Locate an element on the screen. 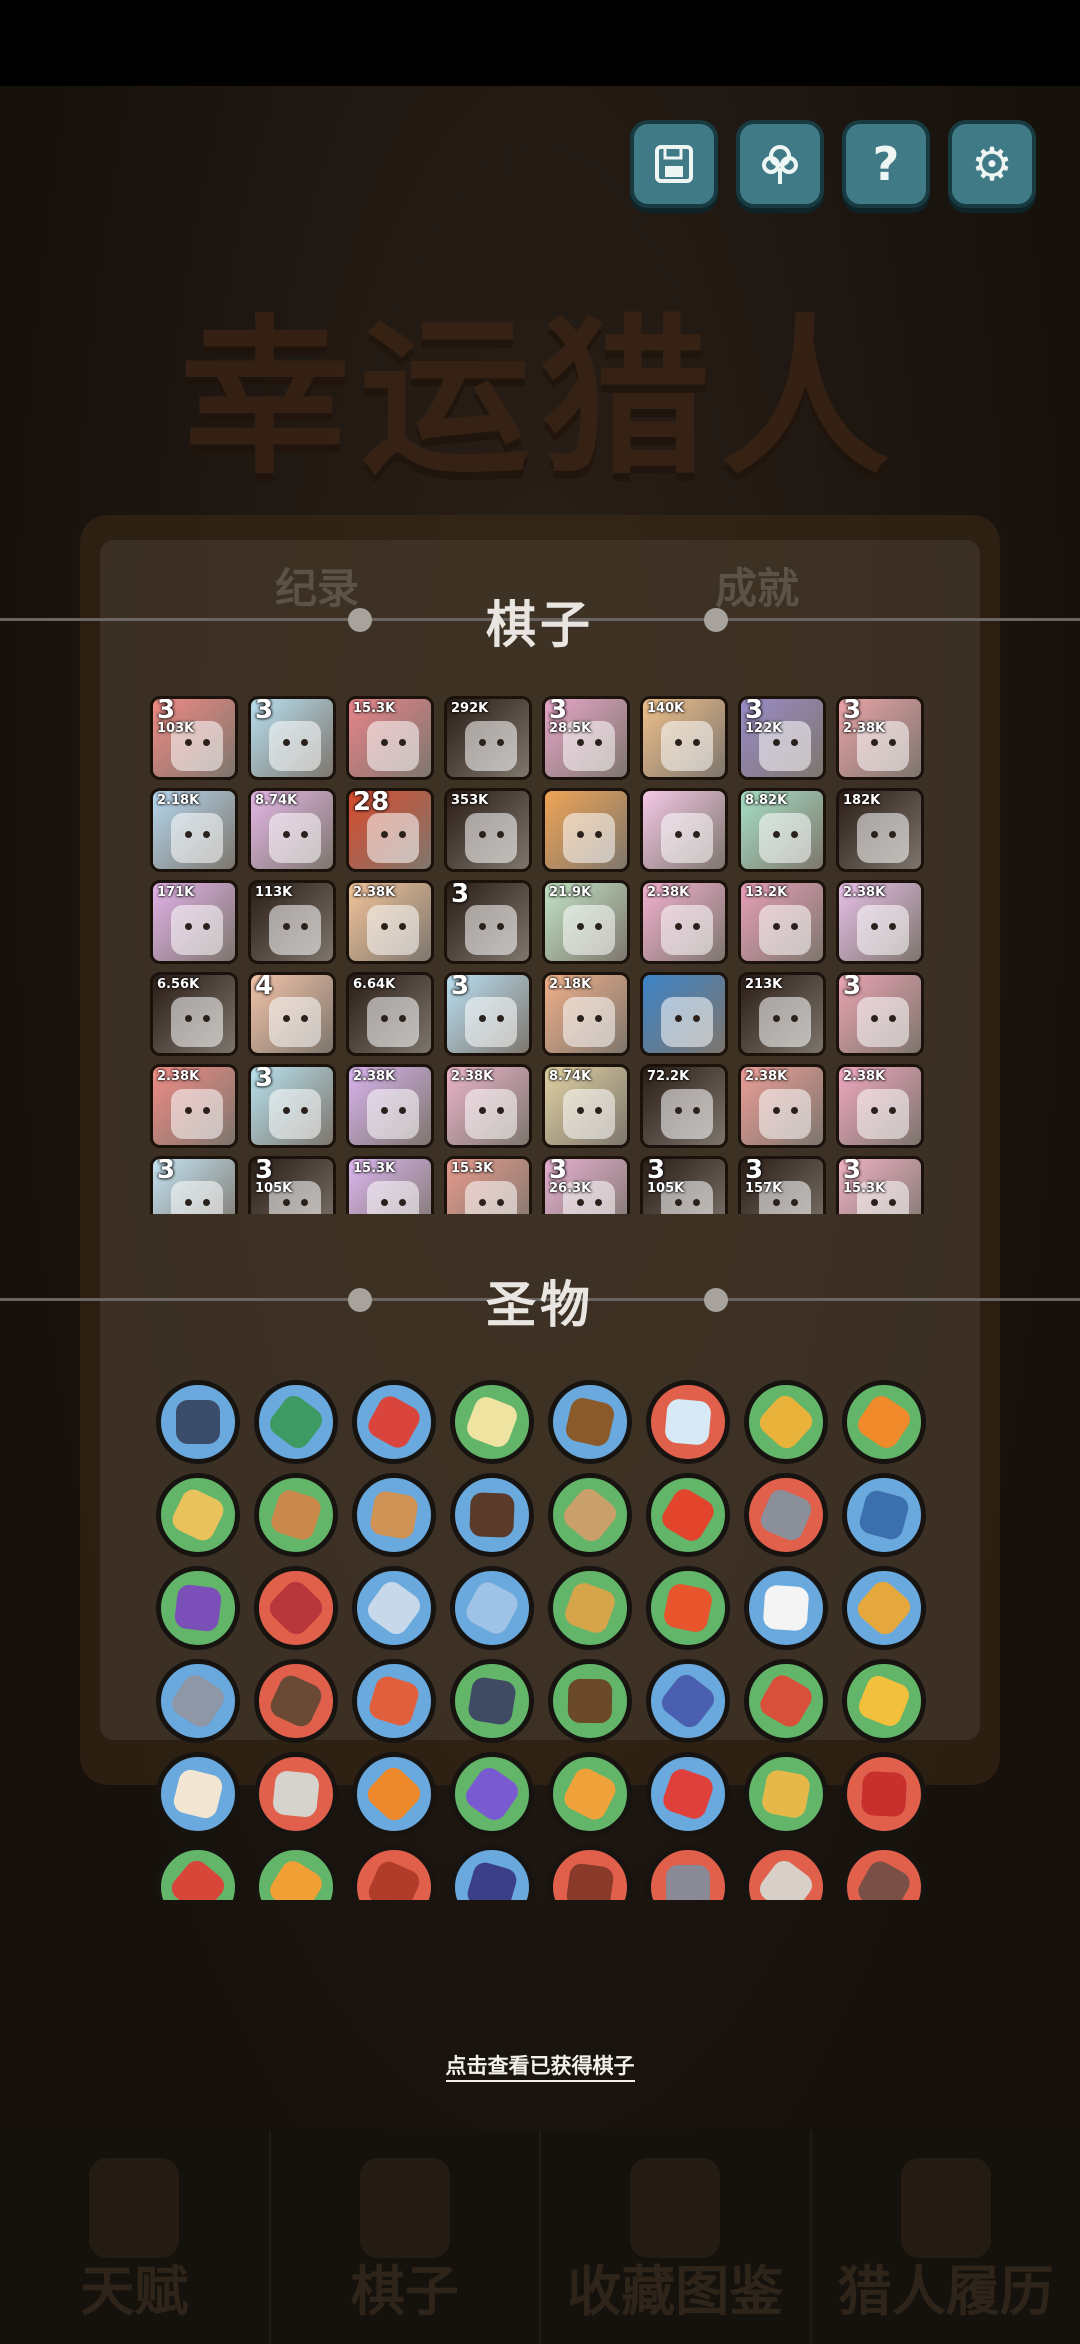 The width and height of the screenshot is (1080, 2344). piece-tile: 171K is located at coordinates (194, 922).